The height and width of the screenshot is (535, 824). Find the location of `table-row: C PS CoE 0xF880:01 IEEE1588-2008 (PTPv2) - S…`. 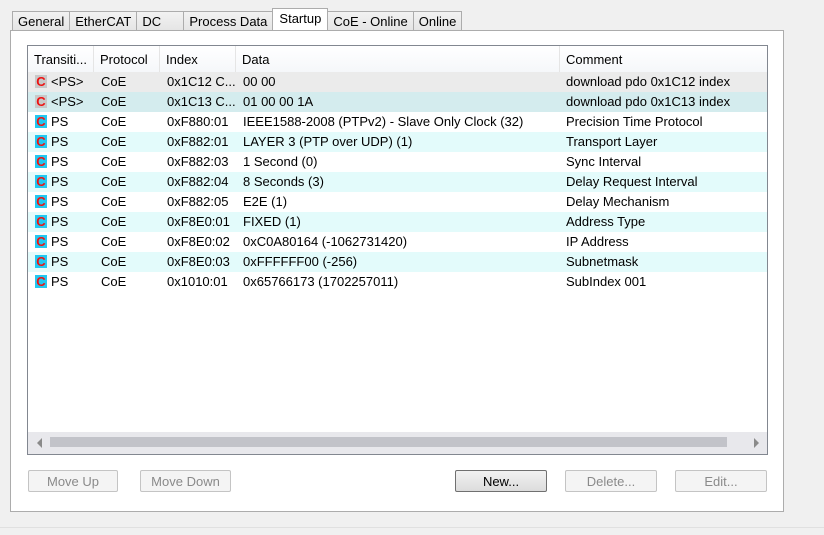

table-row: C PS CoE 0xF880:01 IEEE1588-2008 (PTPv2) - S… is located at coordinates (397, 122).